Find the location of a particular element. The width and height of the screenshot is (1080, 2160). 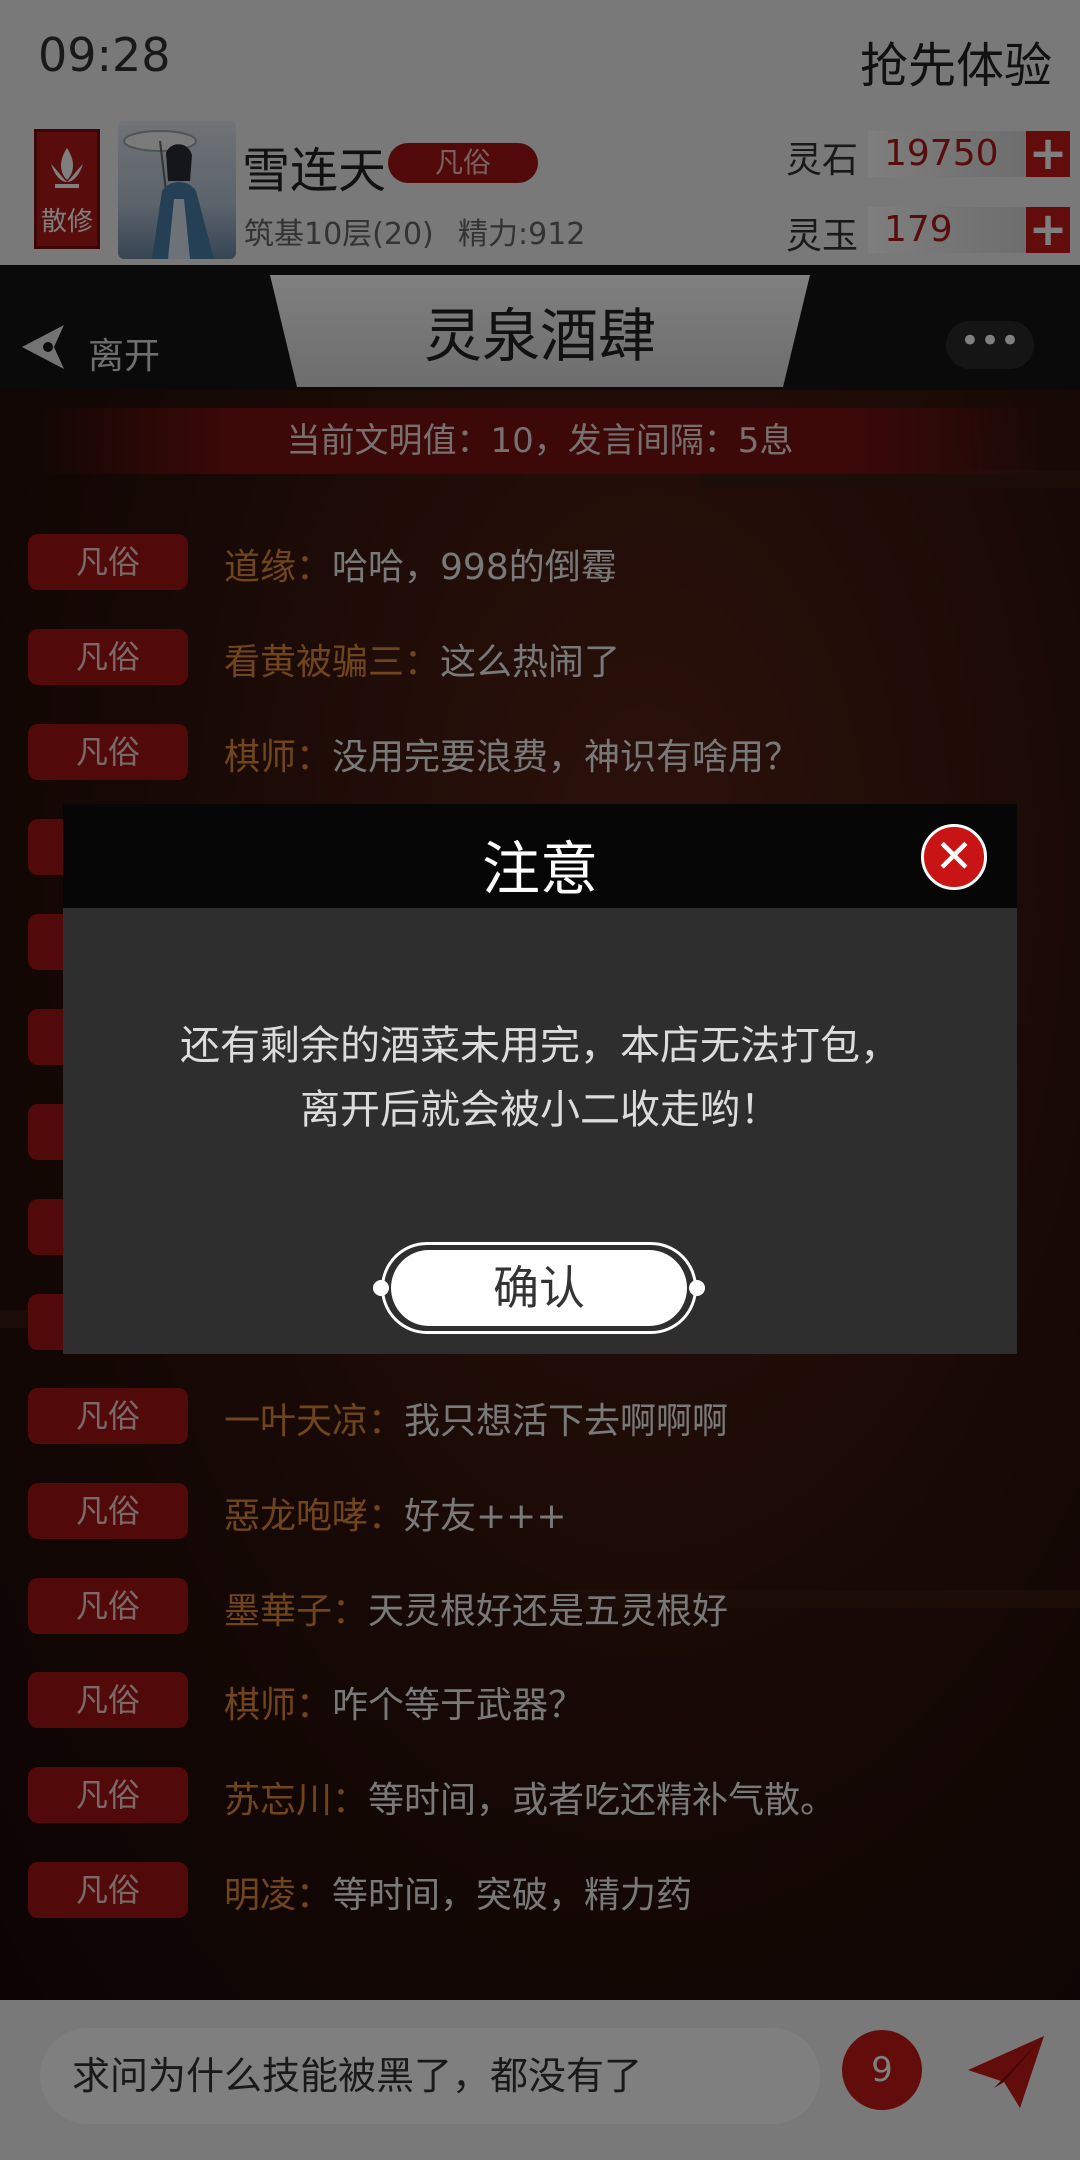

confirm-button: 确认 is located at coordinates (539, 1288).